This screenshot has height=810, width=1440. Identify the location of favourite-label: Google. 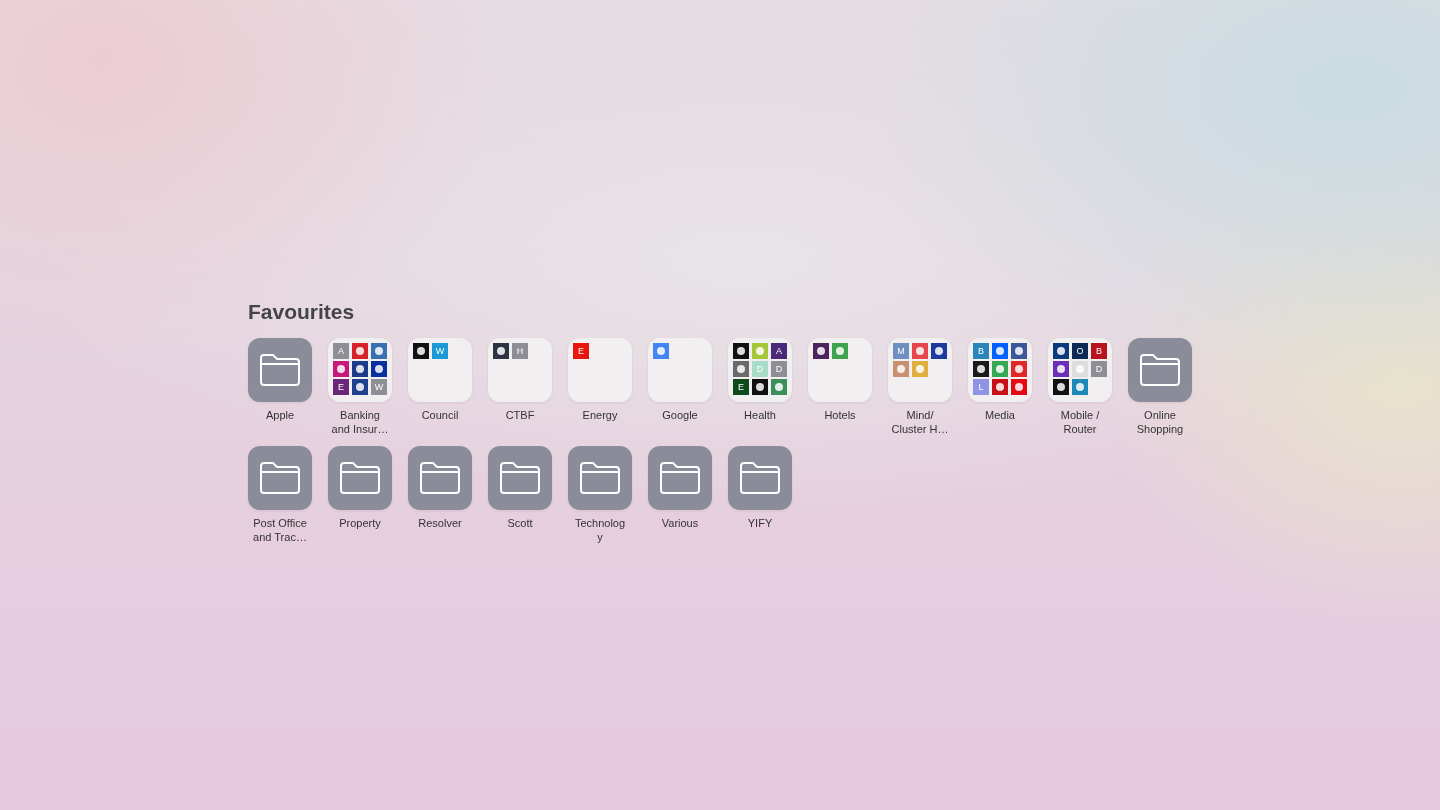
(680, 415).